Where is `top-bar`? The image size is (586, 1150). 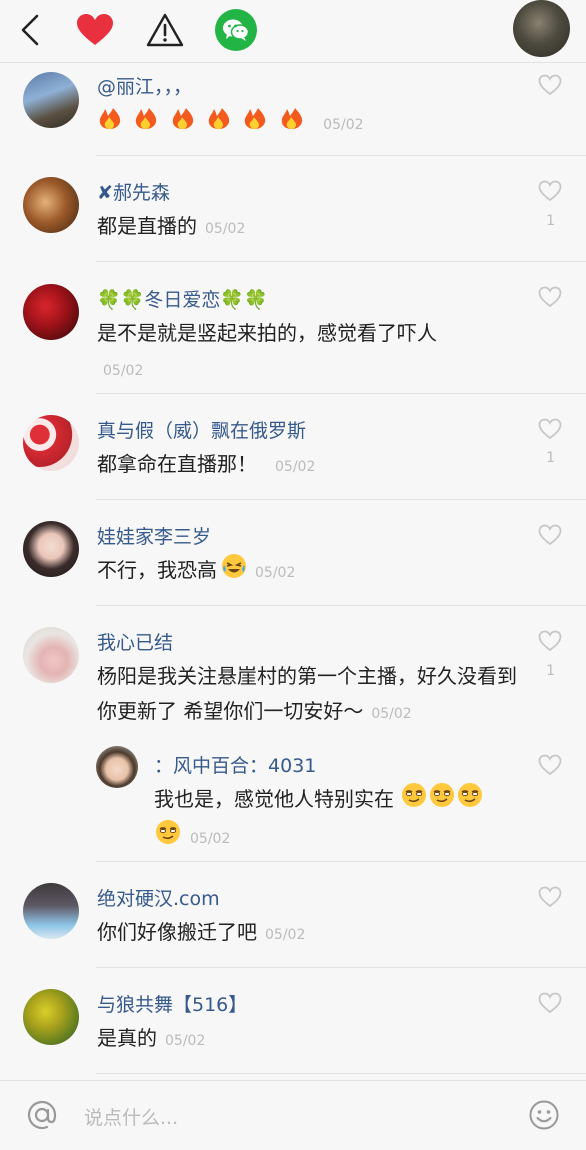 top-bar is located at coordinates (293, 31).